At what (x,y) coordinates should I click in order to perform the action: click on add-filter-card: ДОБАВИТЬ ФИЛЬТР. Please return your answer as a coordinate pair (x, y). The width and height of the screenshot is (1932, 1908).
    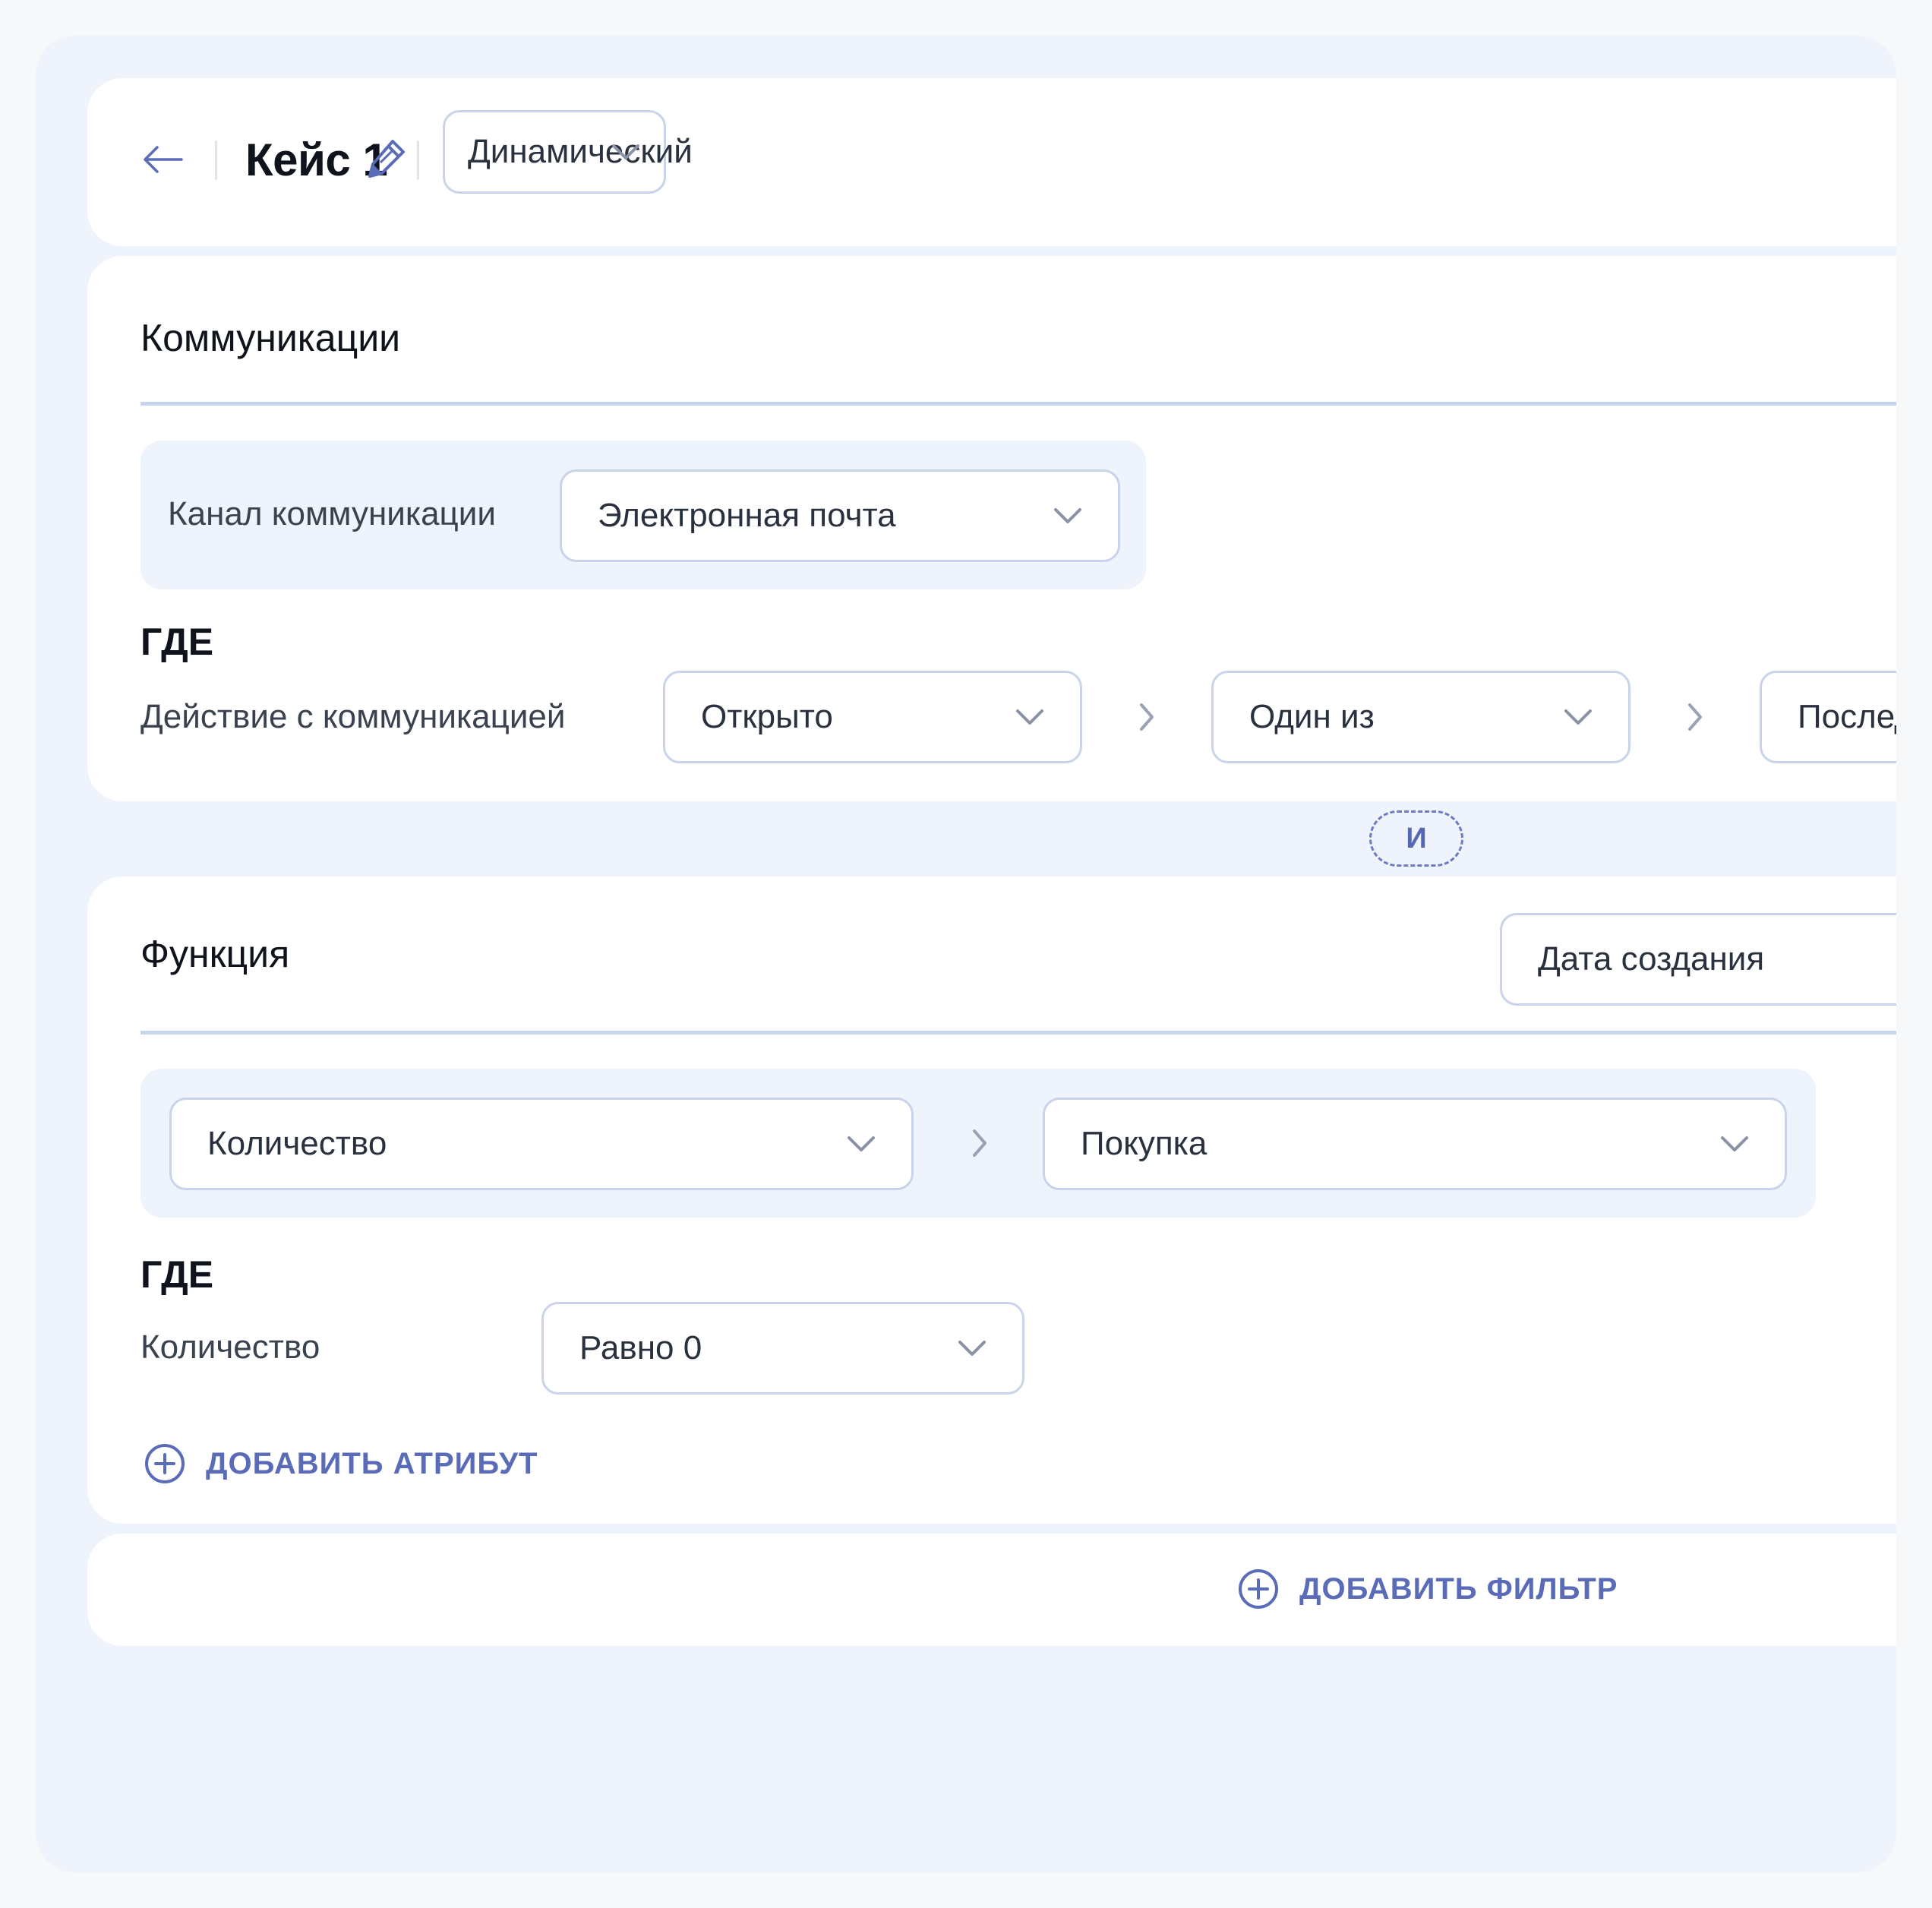
    Looking at the image, I should click on (991, 1590).